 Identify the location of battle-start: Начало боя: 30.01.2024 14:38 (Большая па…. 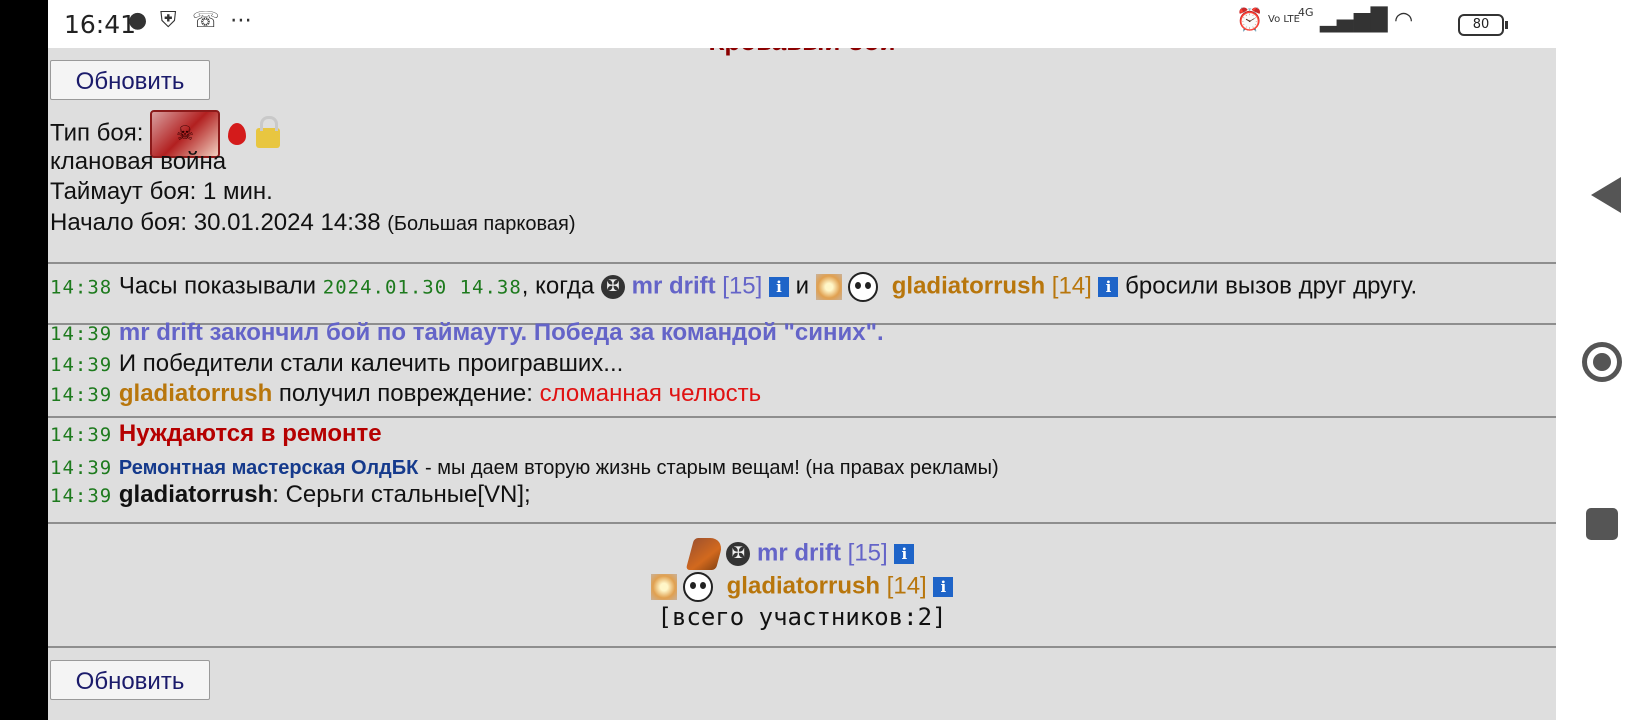
(313, 223).